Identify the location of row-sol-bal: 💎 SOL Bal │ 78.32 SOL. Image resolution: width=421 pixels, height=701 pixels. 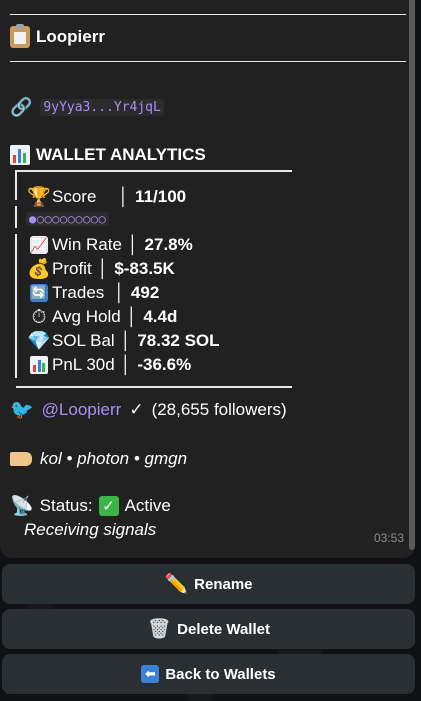
(123, 340).